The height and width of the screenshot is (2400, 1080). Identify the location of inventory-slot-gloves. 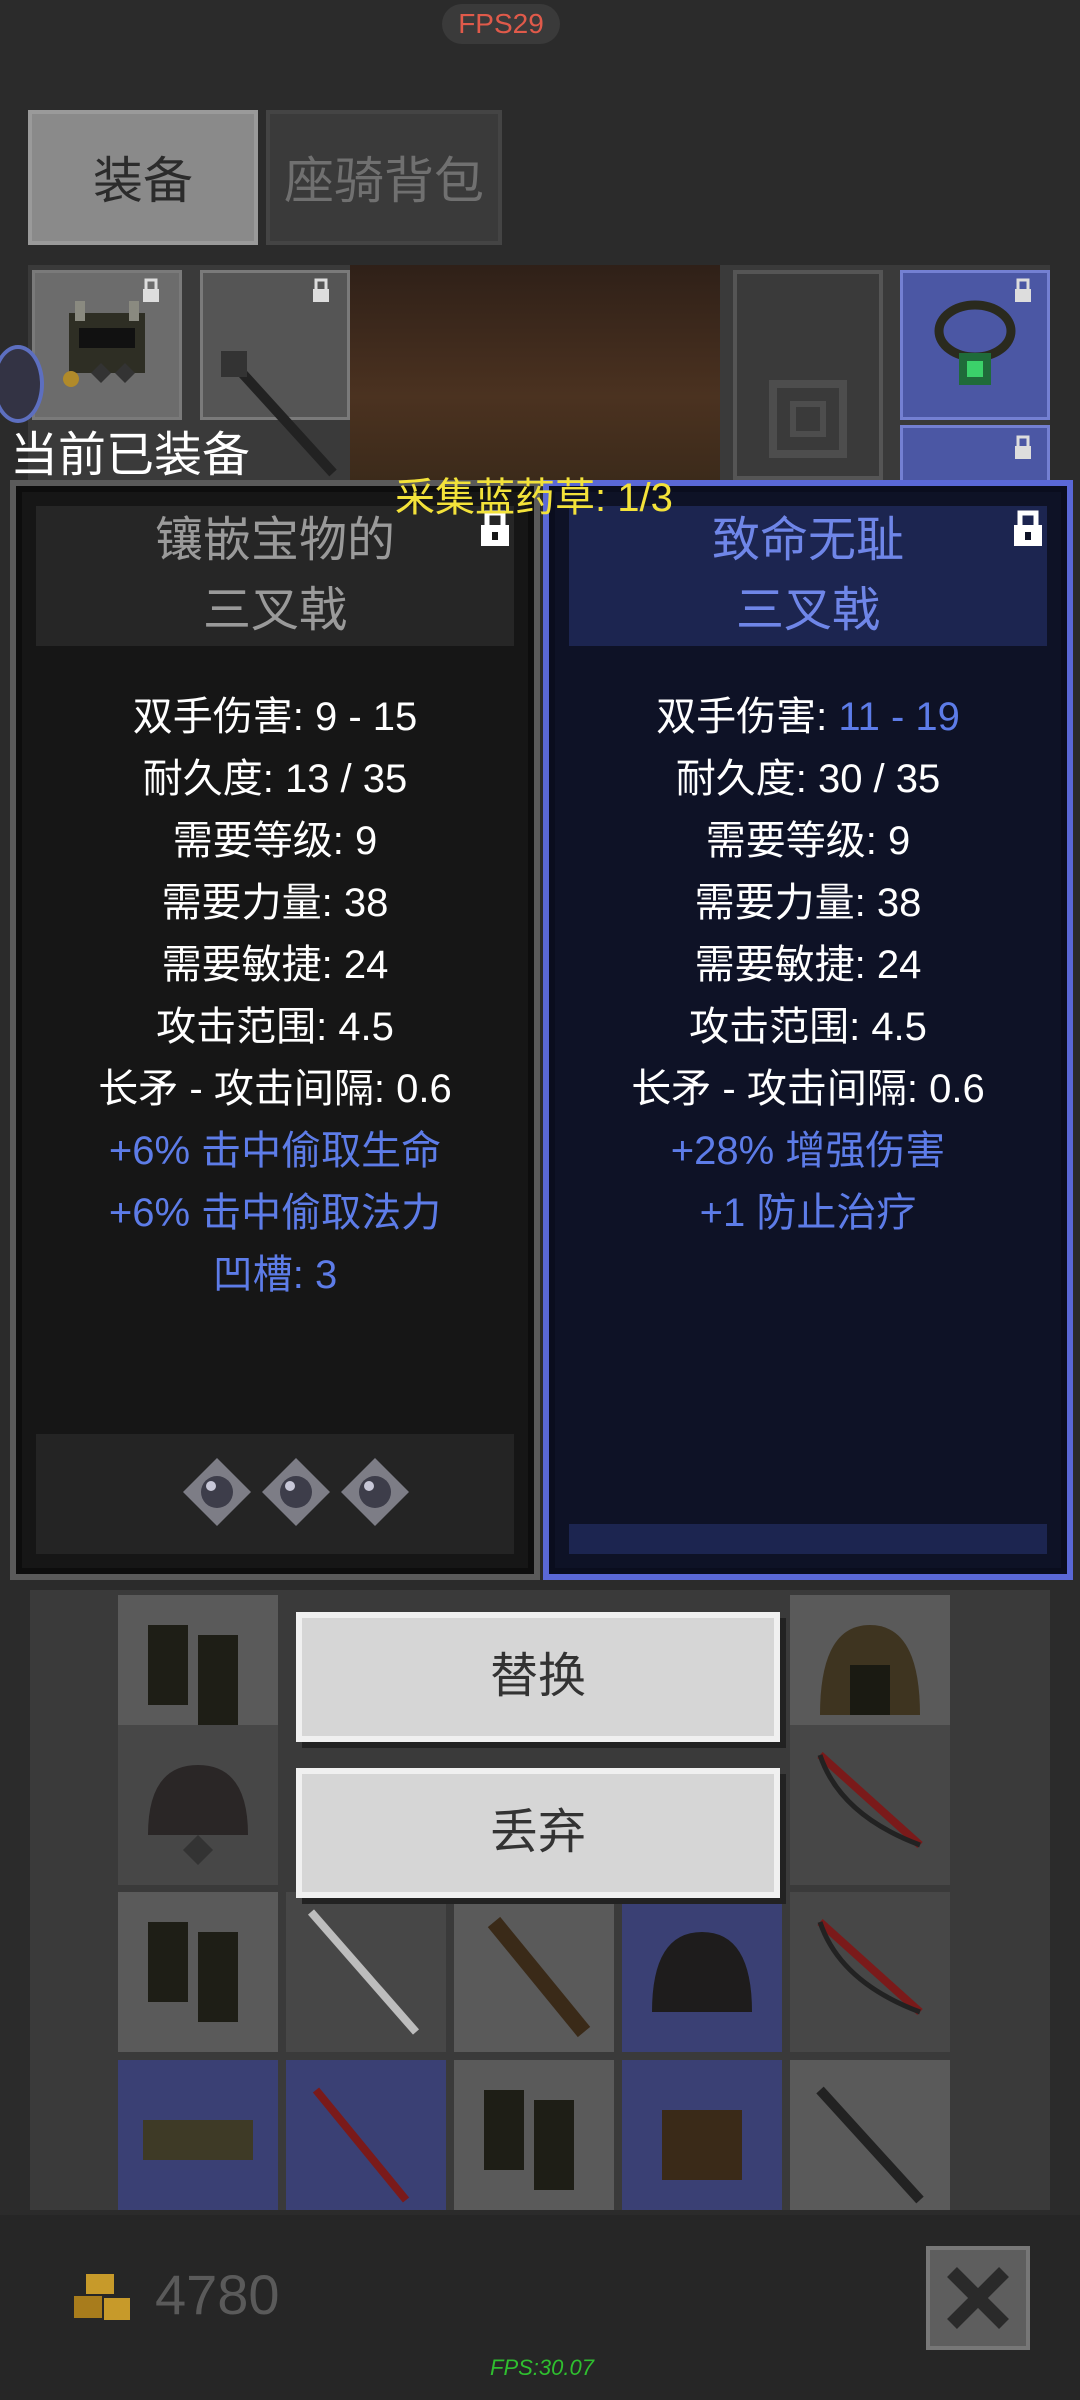
(702, 2135).